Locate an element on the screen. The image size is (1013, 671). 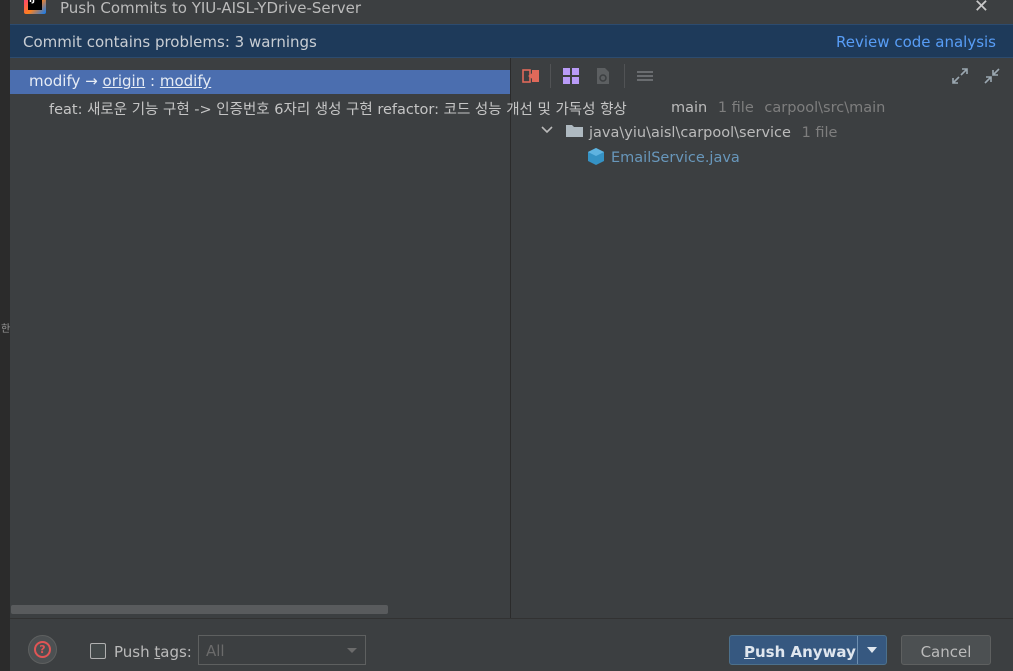
push-options-dropdown-icon is located at coordinates (872, 650).